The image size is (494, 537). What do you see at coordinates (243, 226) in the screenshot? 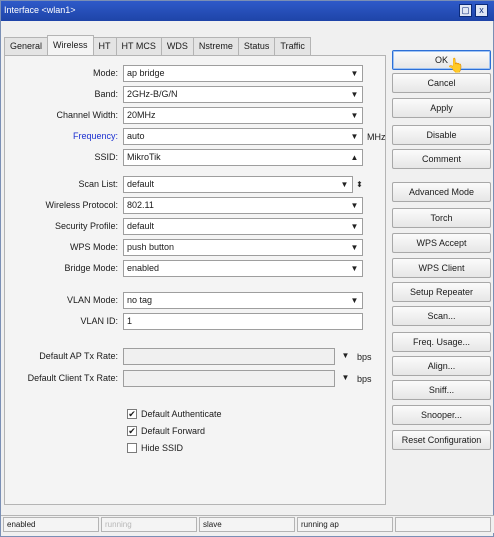
I see `security-profile-select: default` at bounding box center [243, 226].